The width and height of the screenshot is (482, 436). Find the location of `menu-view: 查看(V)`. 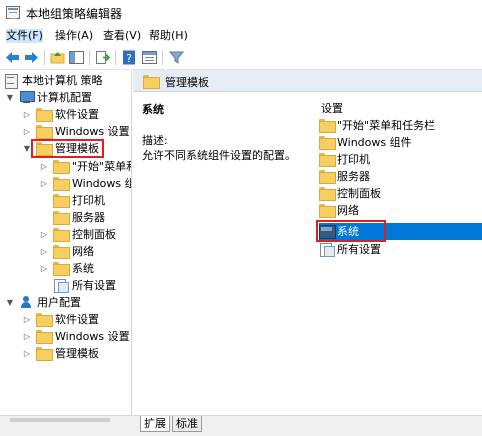

menu-view: 查看(V) is located at coordinates (122, 36).